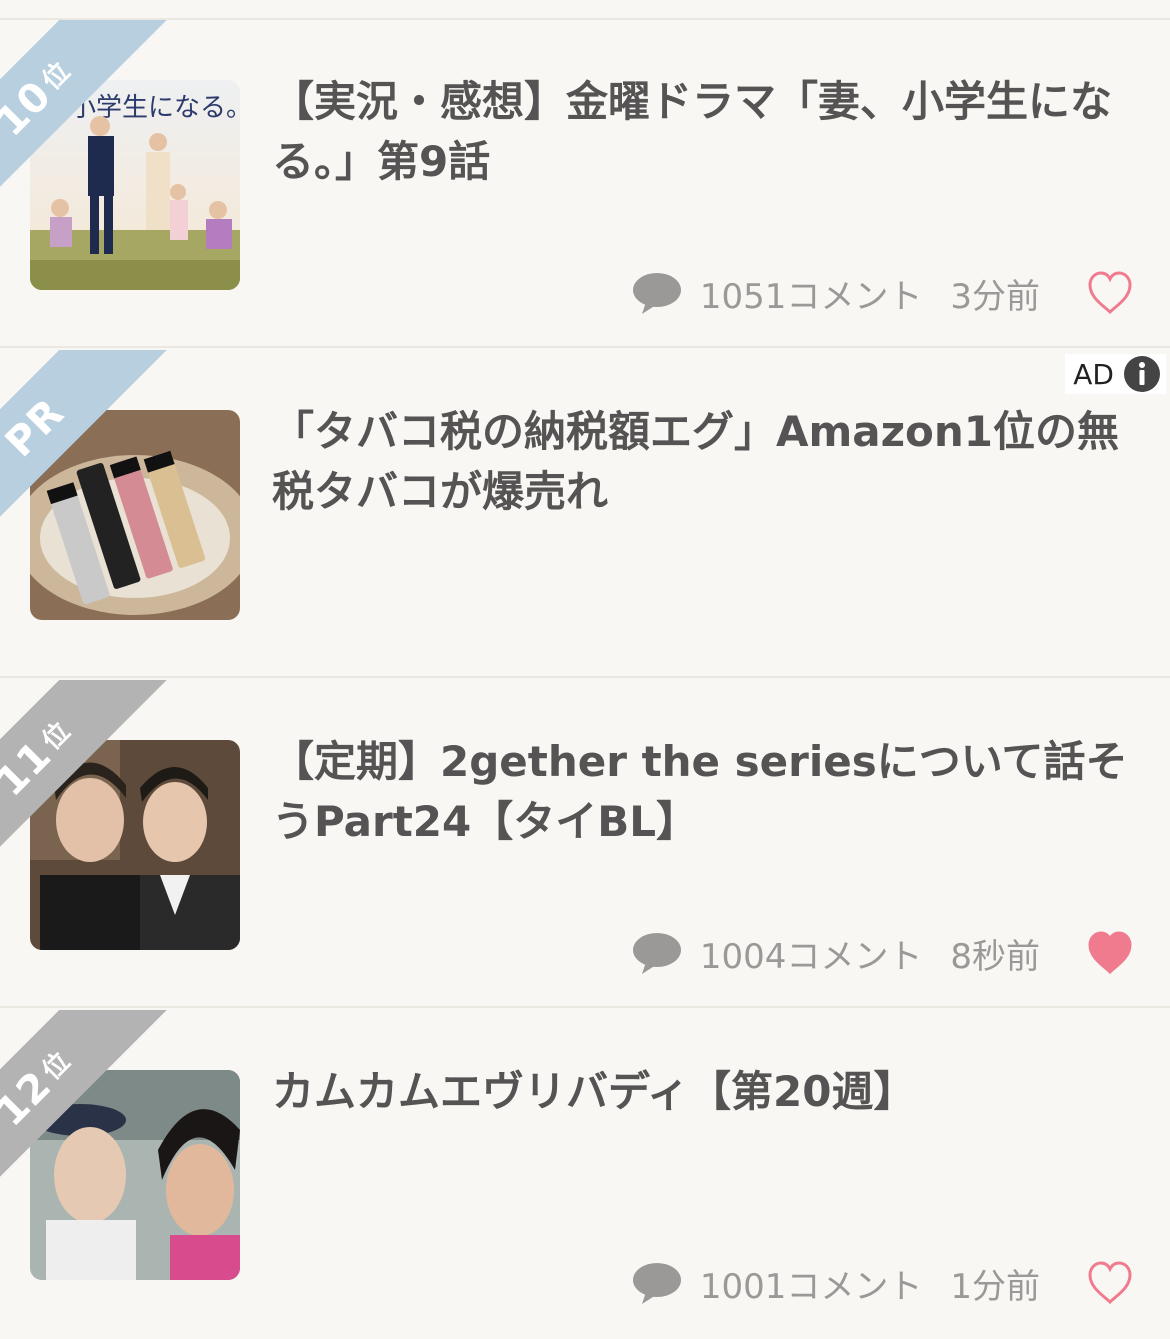 This screenshot has width=1170, height=1339. What do you see at coordinates (811, 296) in the screenshot?
I see `comment-count: 1051コメント` at bounding box center [811, 296].